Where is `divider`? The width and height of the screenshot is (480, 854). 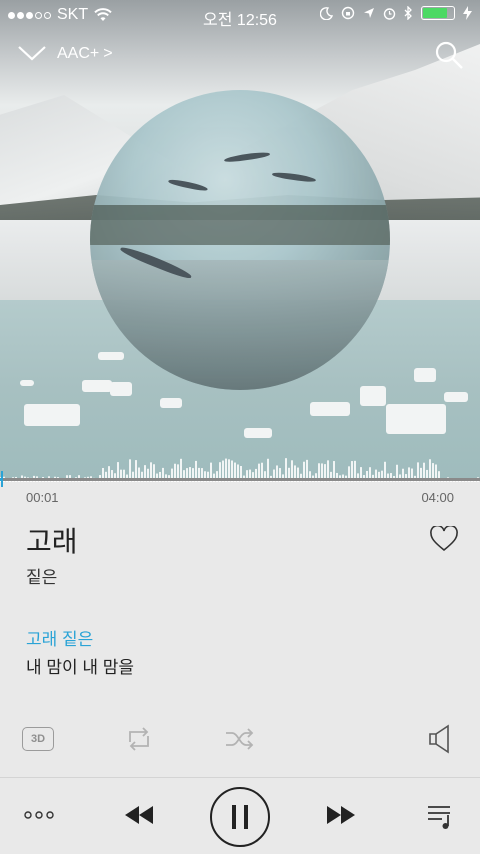
divider is located at coordinates (240, 777).